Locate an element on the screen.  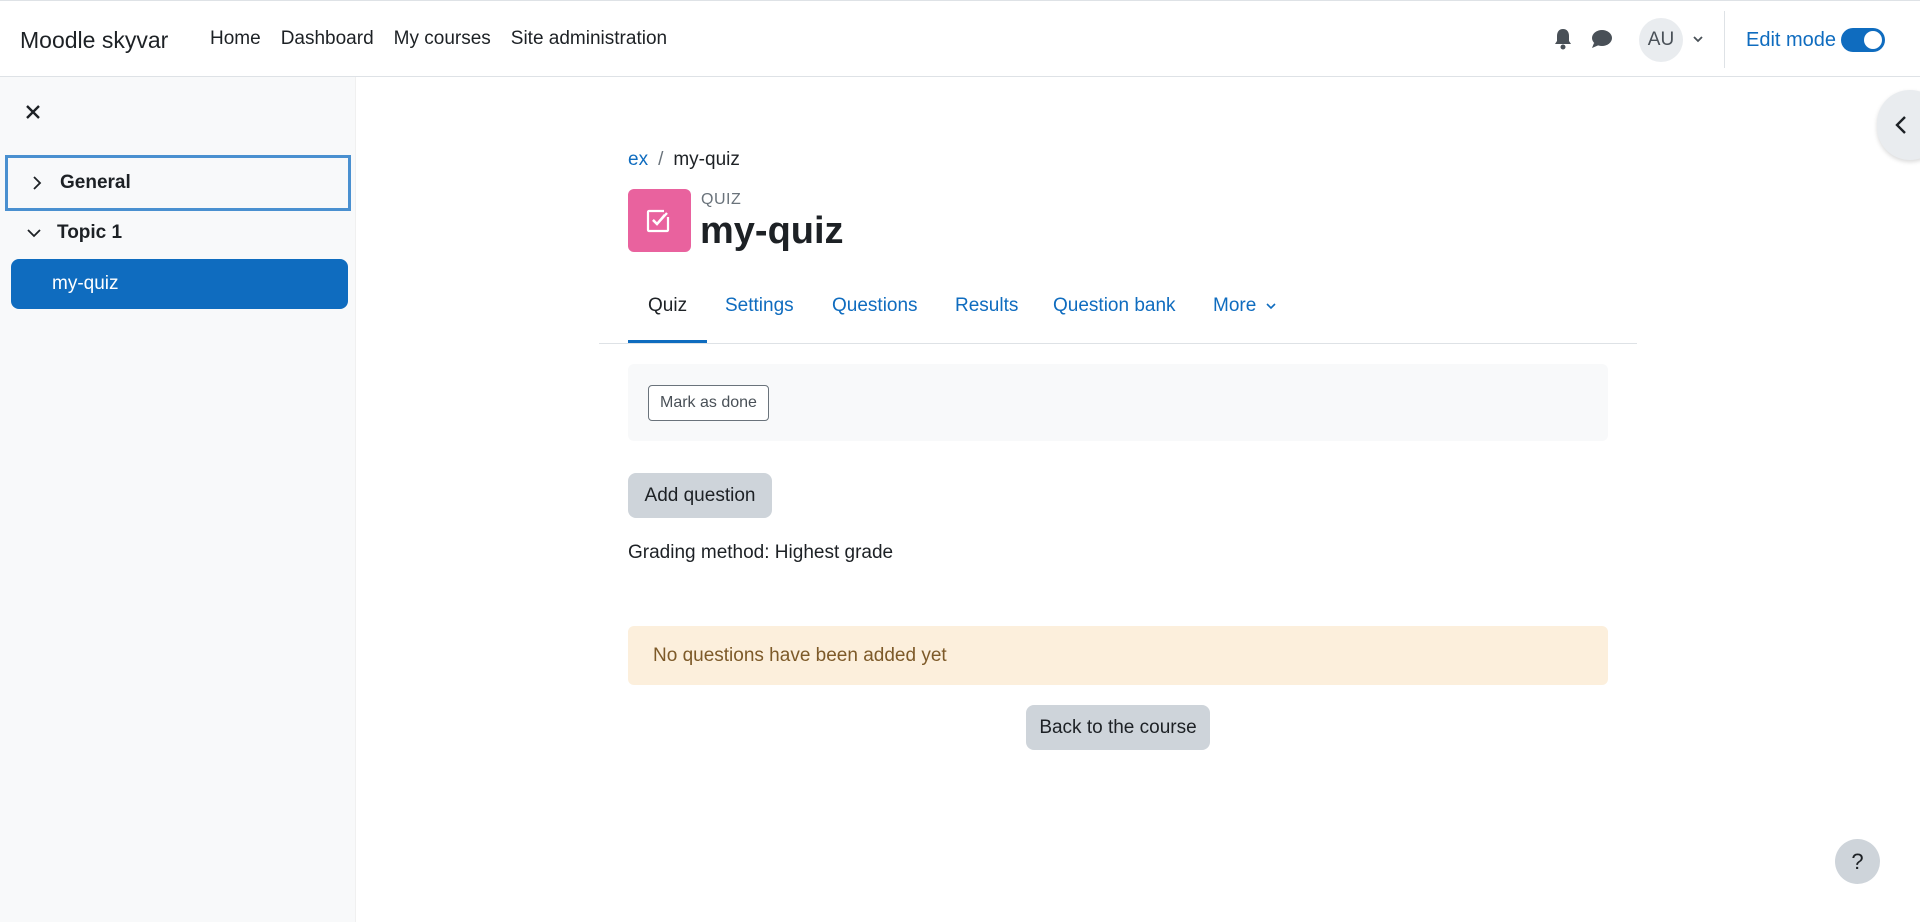
navbar-divider is located at coordinates (1724, 39).